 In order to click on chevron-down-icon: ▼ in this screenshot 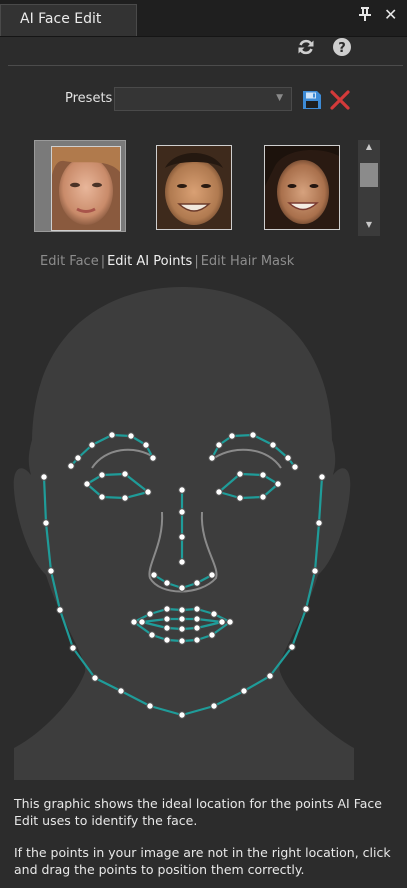, I will do `click(279, 98)`.